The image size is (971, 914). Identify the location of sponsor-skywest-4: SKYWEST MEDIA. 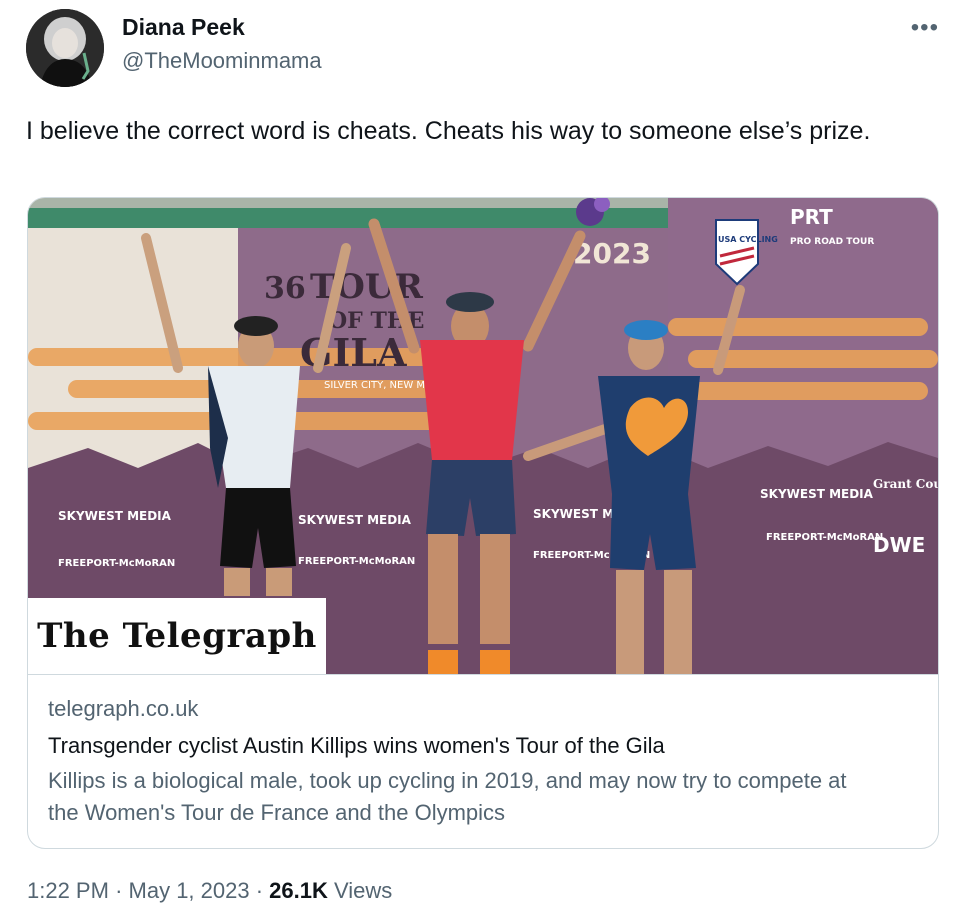
(817, 494).